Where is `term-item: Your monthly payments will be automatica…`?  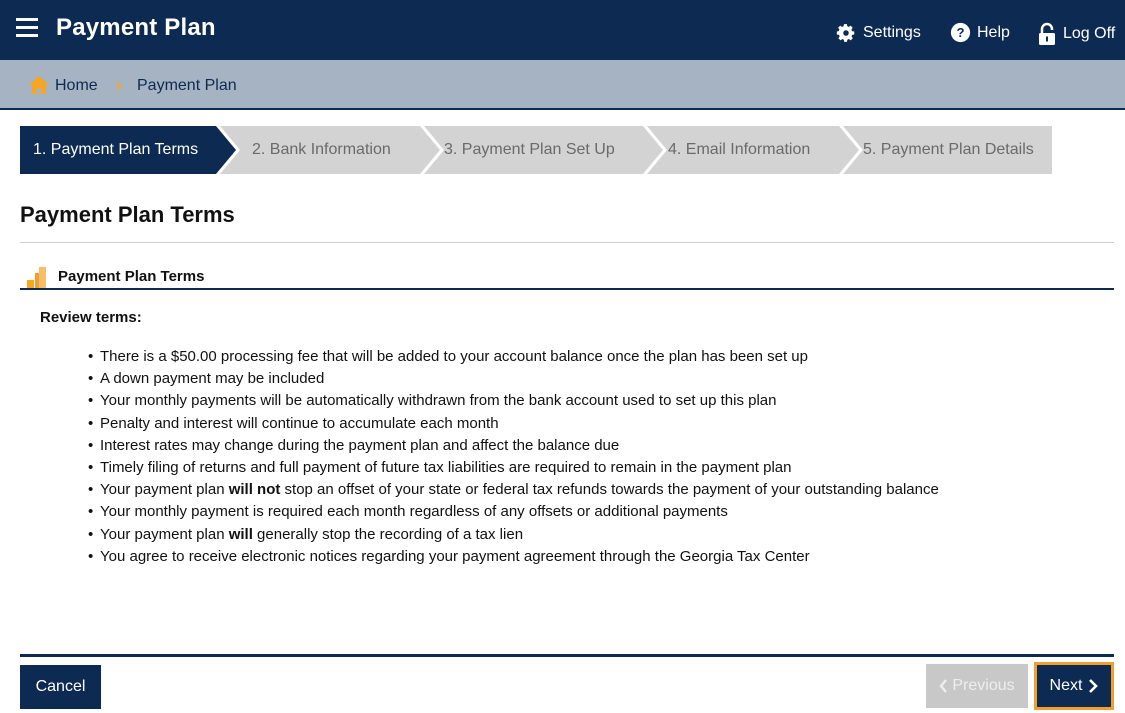
term-item: Your monthly payments will be automatica… is located at coordinates (598, 401).